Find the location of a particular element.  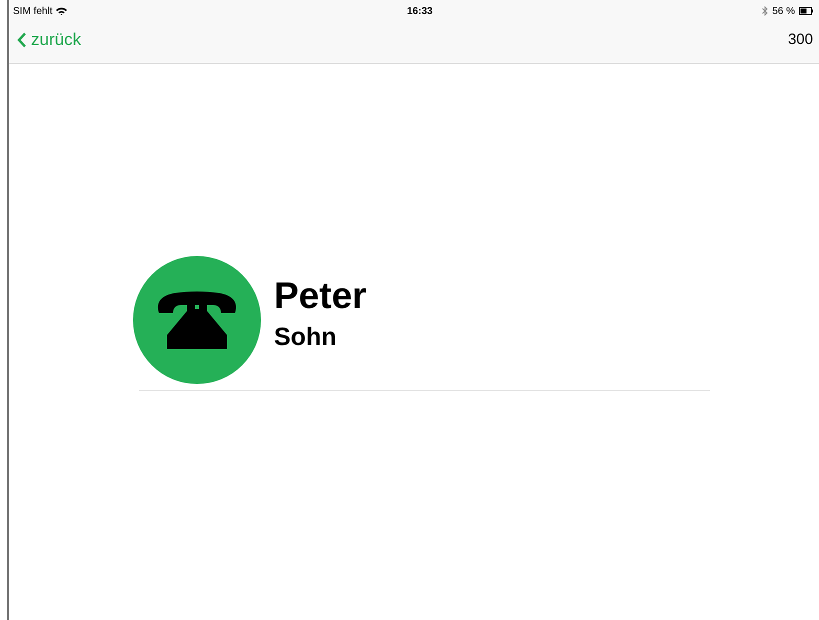

nav-value: 300 is located at coordinates (800, 39).